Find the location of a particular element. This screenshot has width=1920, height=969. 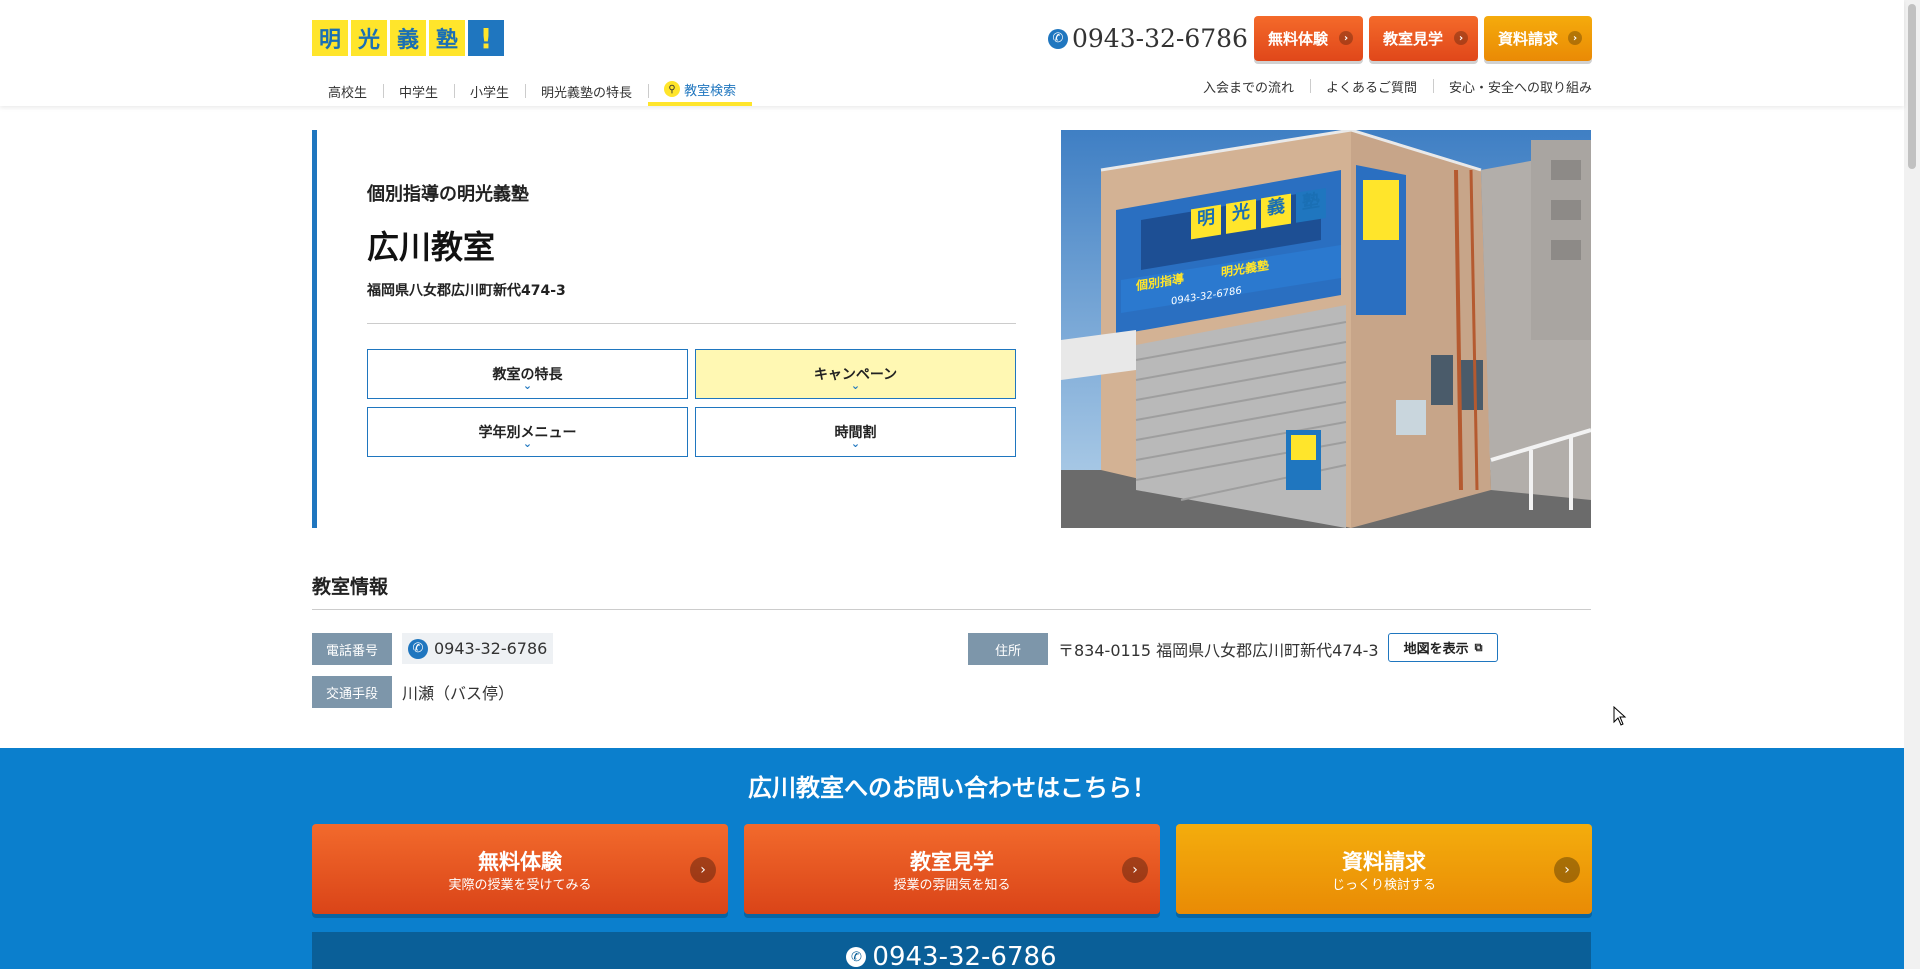

school-features-button: 教室の特長 ⌄ is located at coordinates (527, 374).